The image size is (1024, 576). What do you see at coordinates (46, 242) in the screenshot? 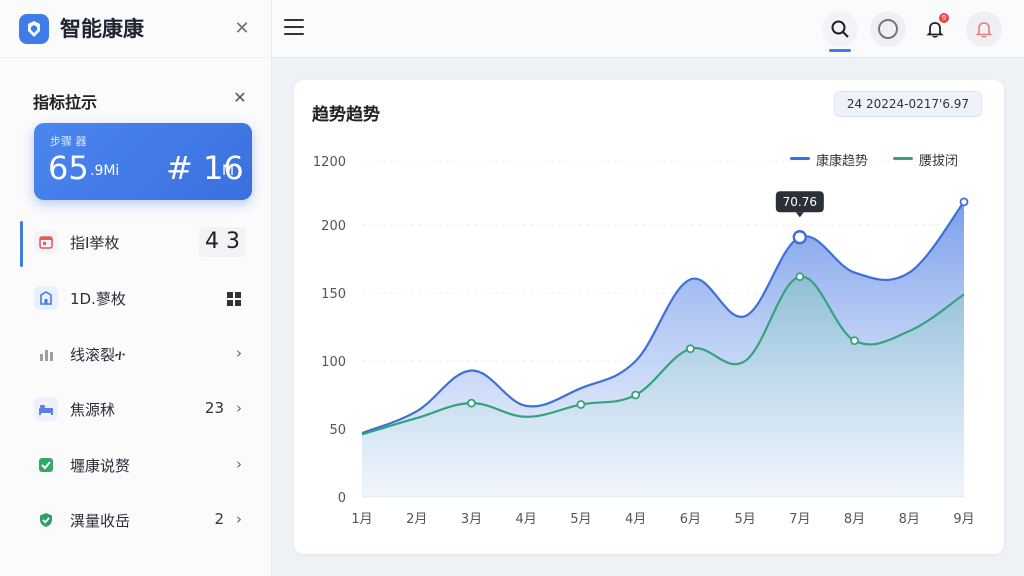
I see `calendar-icon` at bounding box center [46, 242].